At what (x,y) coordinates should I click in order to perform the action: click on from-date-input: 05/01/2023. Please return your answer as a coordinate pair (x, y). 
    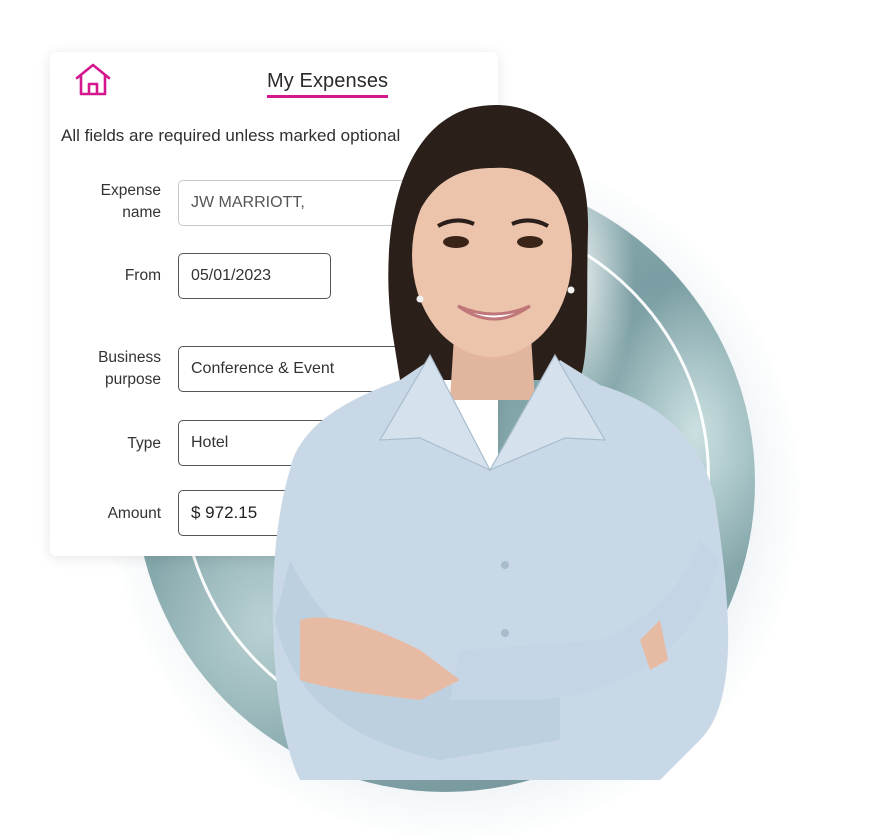
    Looking at the image, I should click on (254, 276).